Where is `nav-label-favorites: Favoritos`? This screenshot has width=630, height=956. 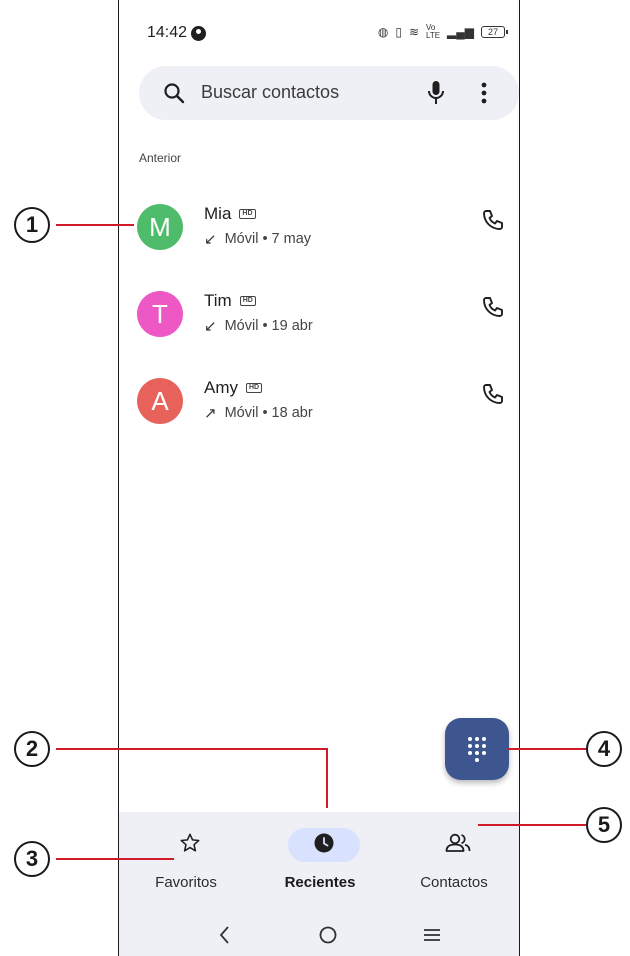 nav-label-favorites: Favoritos is located at coordinates (186, 882).